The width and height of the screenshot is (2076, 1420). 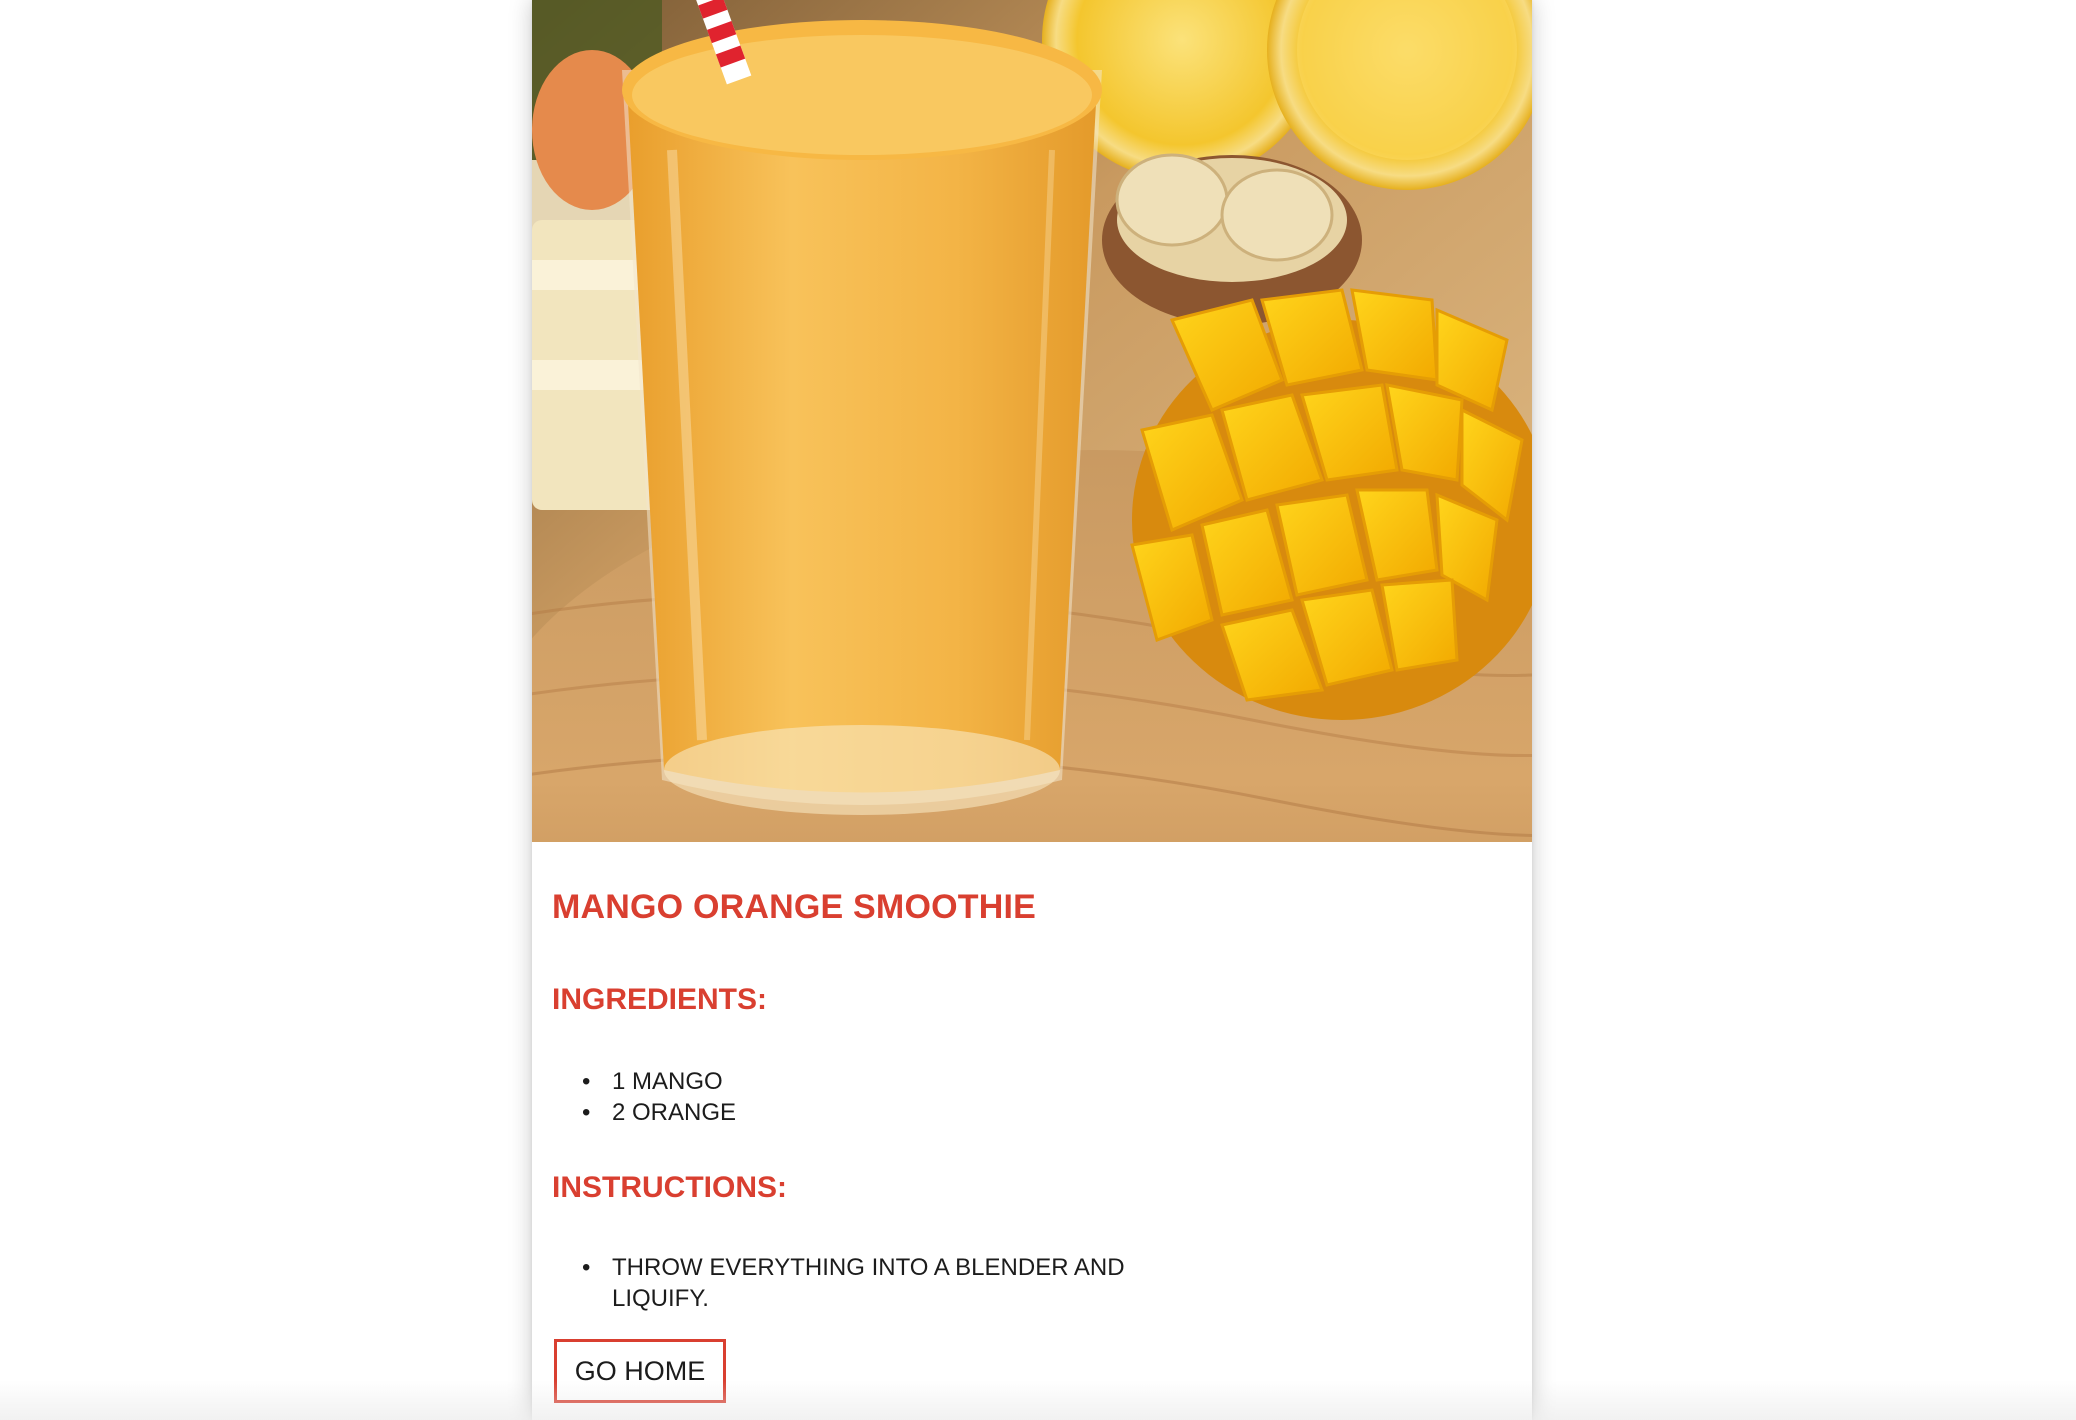 I want to click on list-item: • 1 MANGO, so click(x=659, y=1081).